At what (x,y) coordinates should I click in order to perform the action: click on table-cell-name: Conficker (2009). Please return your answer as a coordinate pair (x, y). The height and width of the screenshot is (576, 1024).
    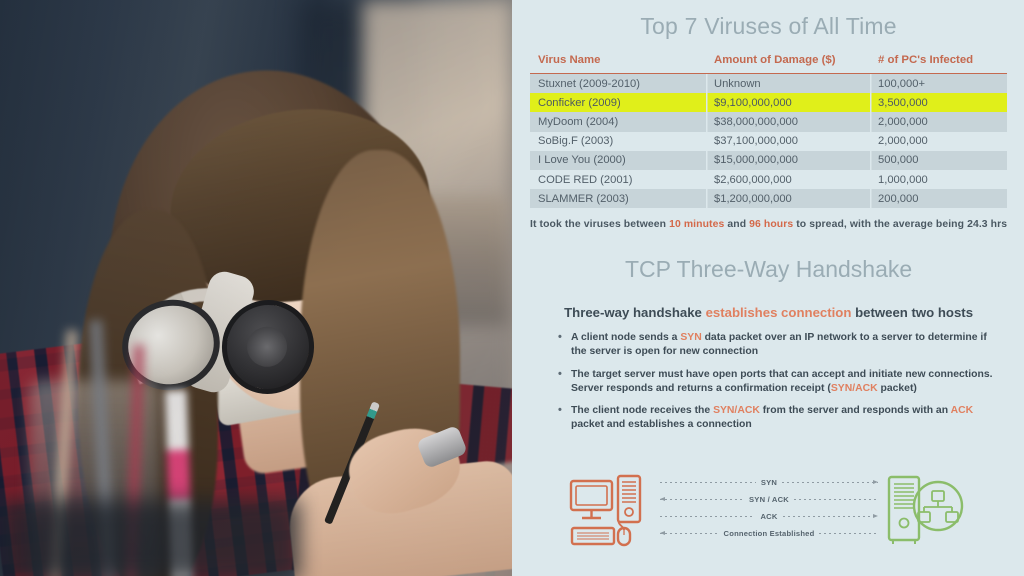
    Looking at the image, I should click on (618, 103).